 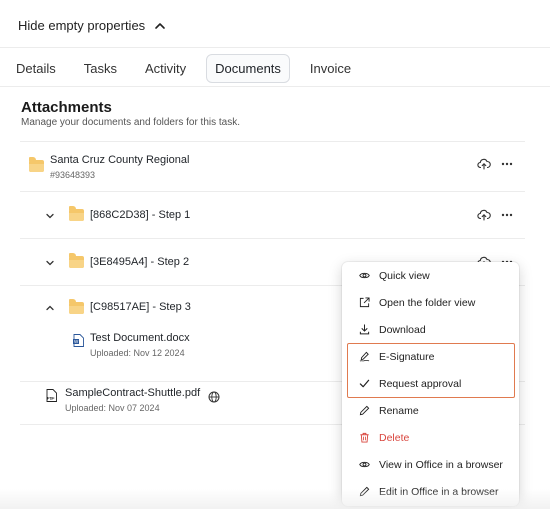 What do you see at coordinates (330, 68) in the screenshot?
I see `tab-invoice: Invoice` at bounding box center [330, 68].